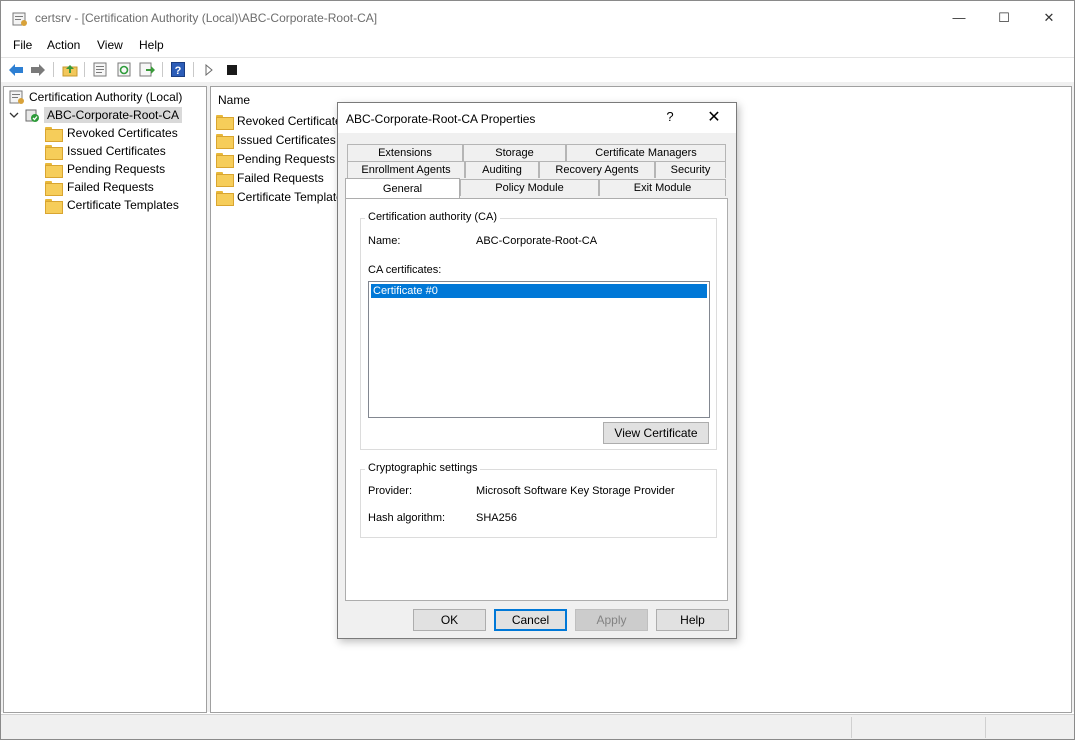 Image resolution: width=1075 pixels, height=740 pixels. I want to click on tree-item-pending: Pending Requests, so click(105, 169).